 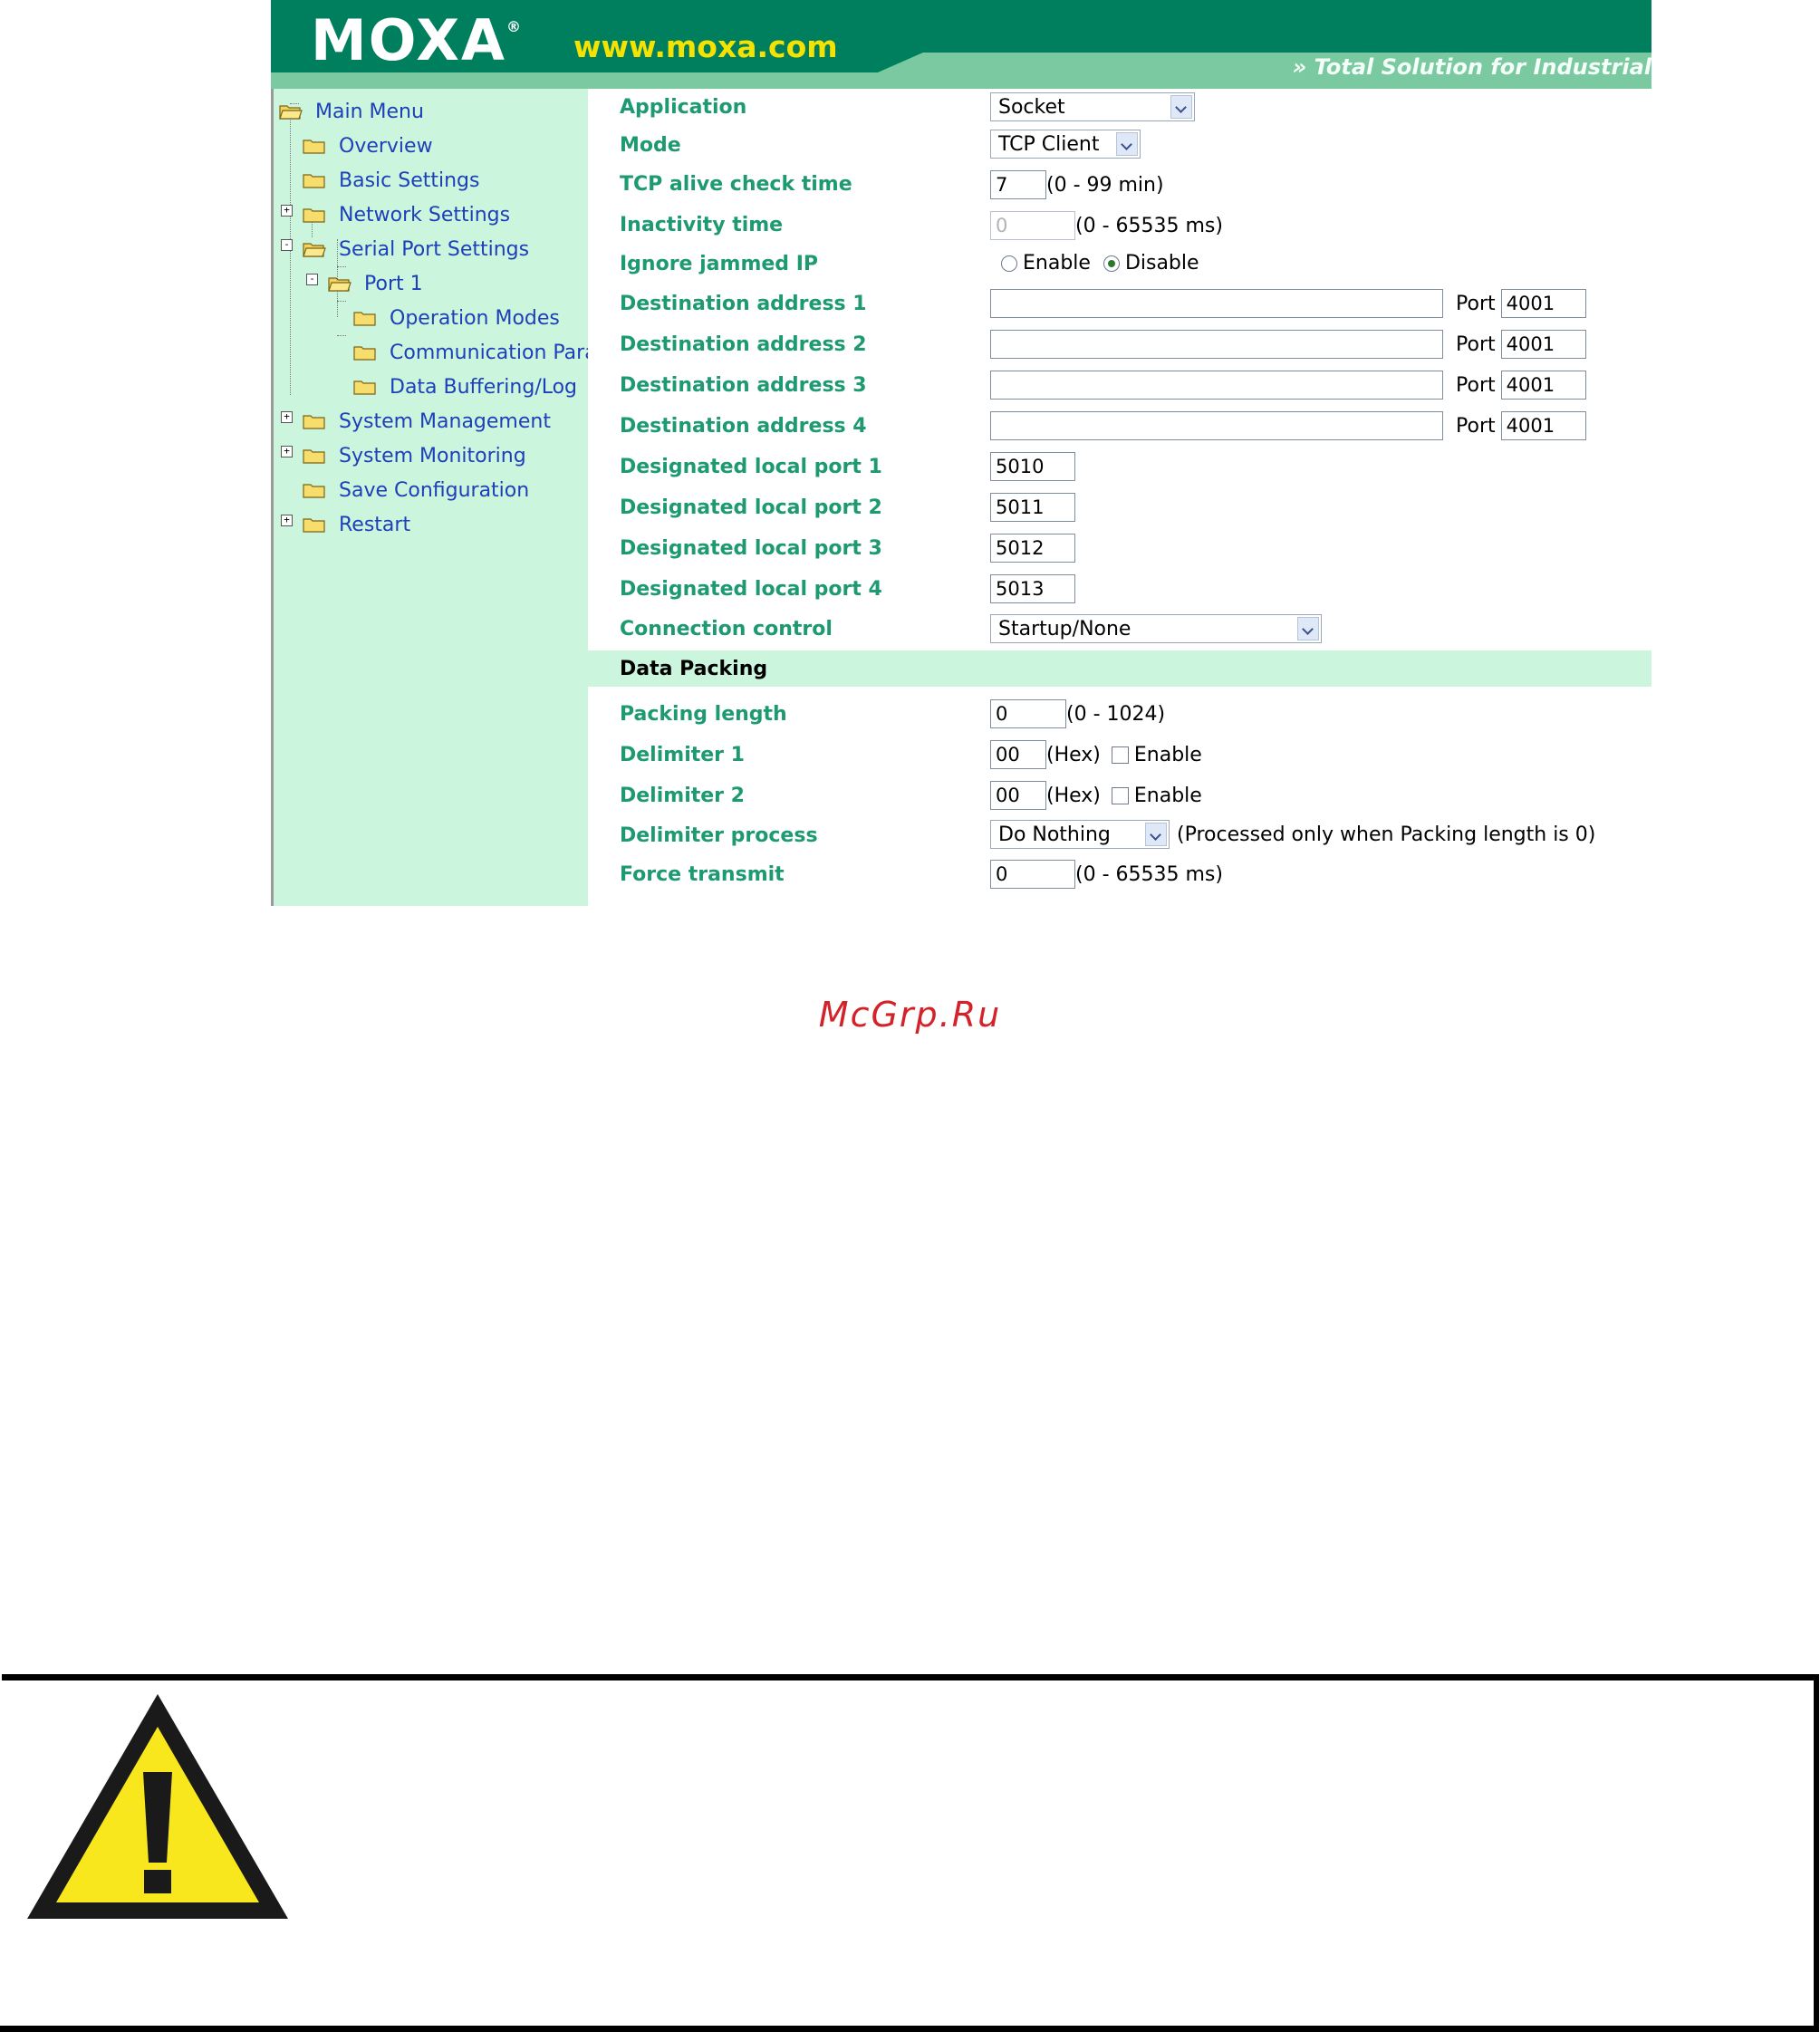 I want to click on sidebar-item-basic-settings: Basic Settings, so click(x=391, y=180).